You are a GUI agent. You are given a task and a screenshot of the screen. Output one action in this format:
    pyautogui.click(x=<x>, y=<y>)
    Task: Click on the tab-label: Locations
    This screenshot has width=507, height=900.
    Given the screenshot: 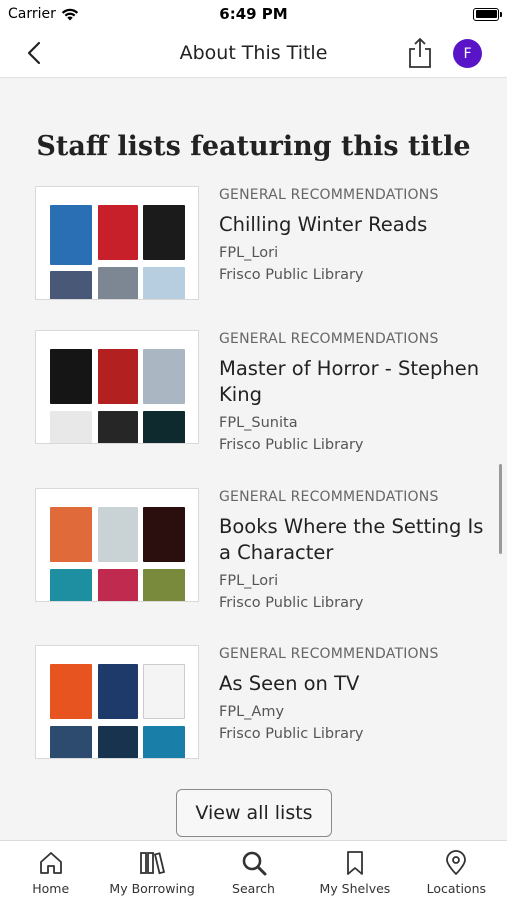 What is the action you would take?
    pyautogui.click(x=456, y=888)
    